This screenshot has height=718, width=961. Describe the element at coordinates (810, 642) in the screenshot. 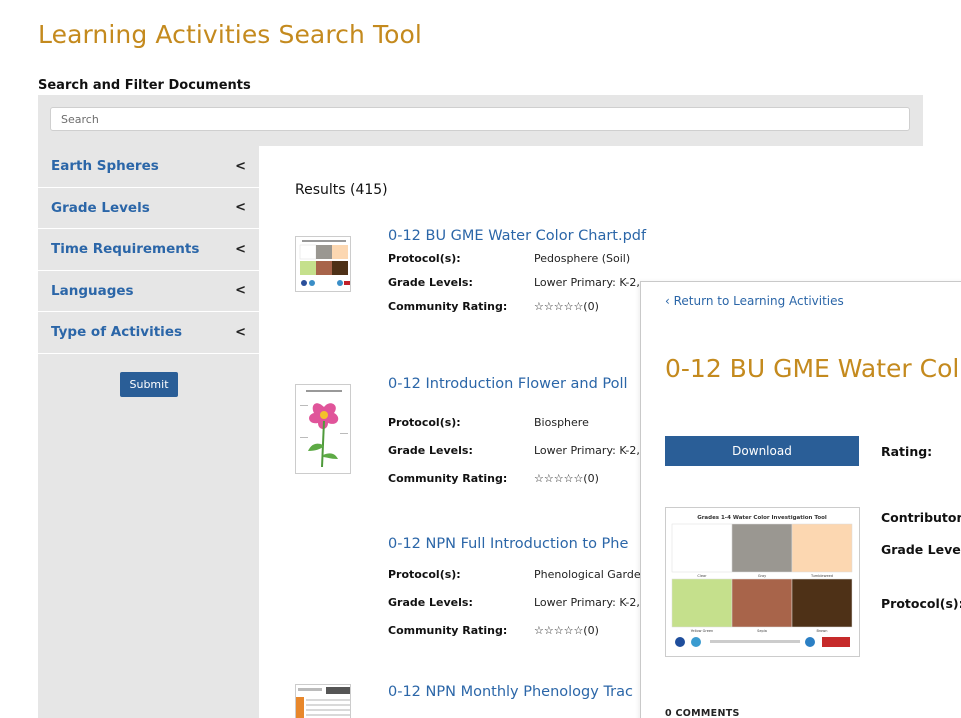

I see `partner-logo-icon` at that location.